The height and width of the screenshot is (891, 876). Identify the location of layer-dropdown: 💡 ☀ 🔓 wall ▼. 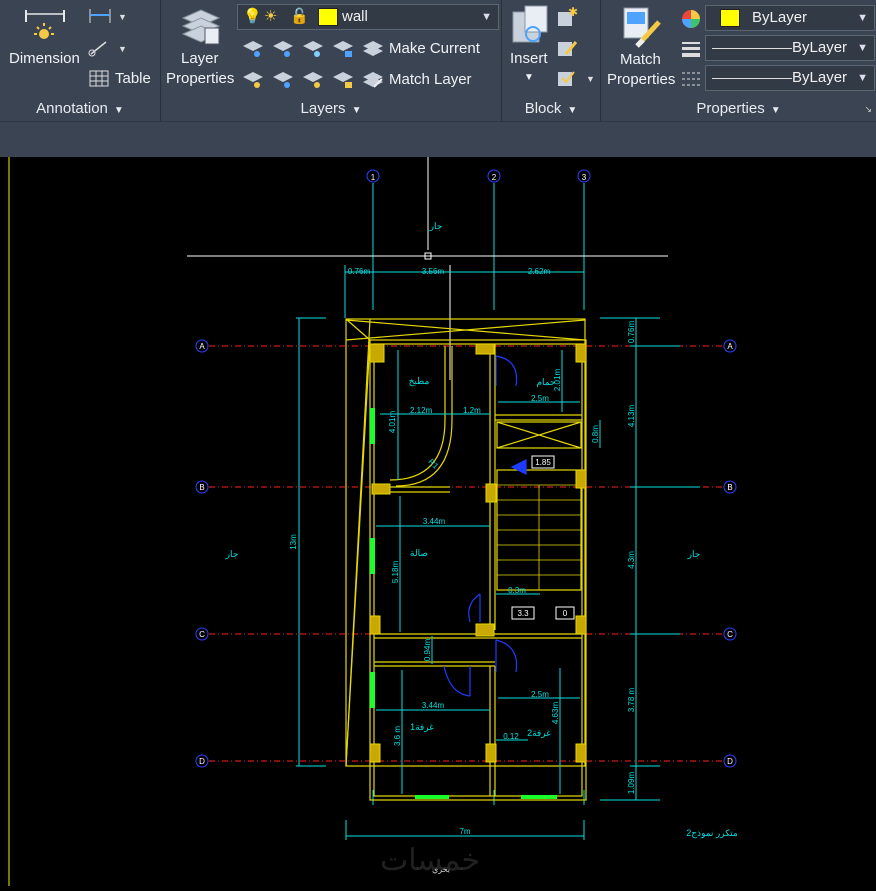
(368, 17).